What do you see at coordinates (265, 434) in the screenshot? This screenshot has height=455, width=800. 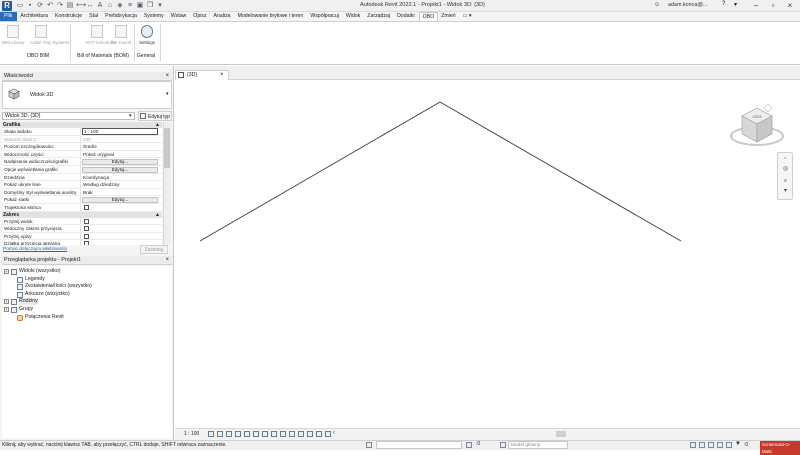 I see `crop-region-icon` at bounding box center [265, 434].